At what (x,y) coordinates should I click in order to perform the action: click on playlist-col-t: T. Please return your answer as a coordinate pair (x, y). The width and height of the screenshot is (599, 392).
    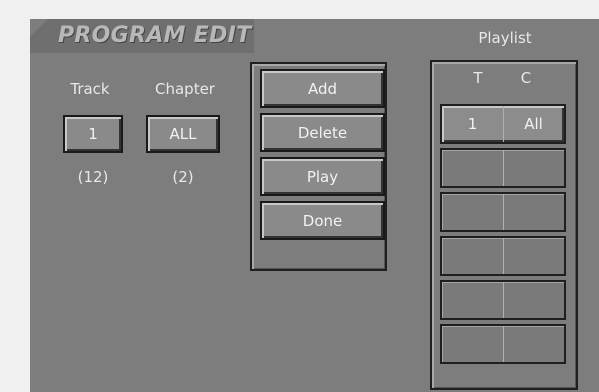
    Looking at the image, I should click on (478, 78).